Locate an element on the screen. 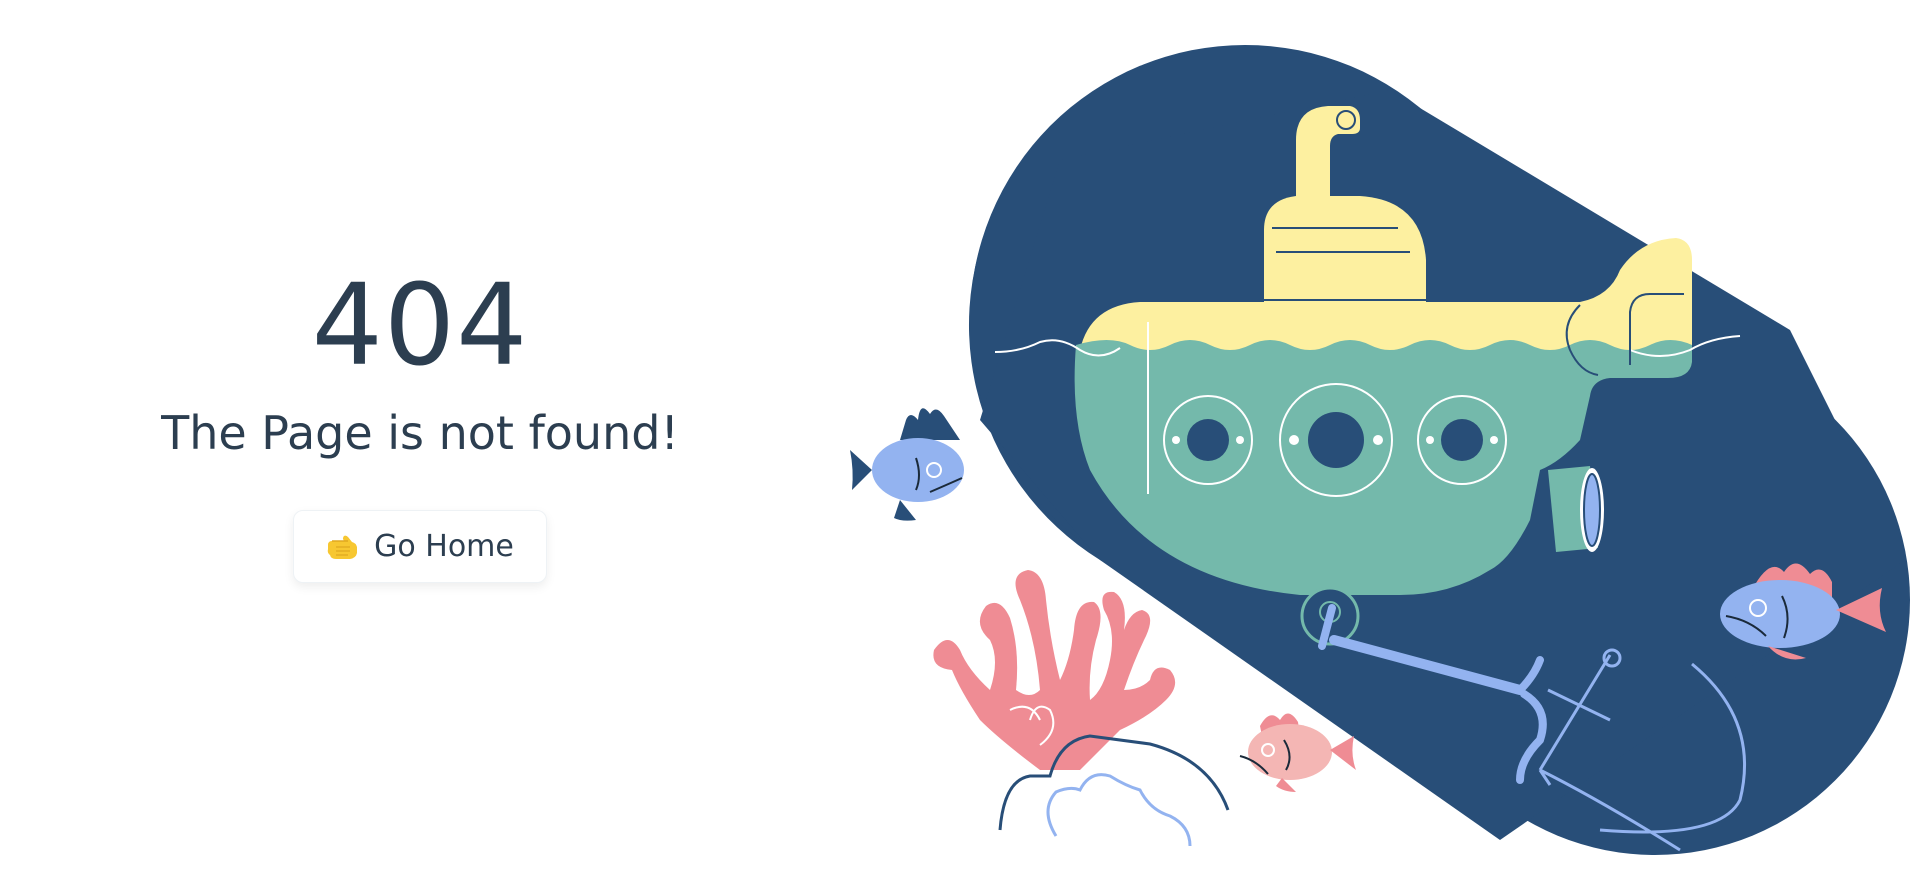 The width and height of the screenshot is (1920, 887). error-panel: 404 The Page is not found! Go Home is located at coordinates (420, 426).